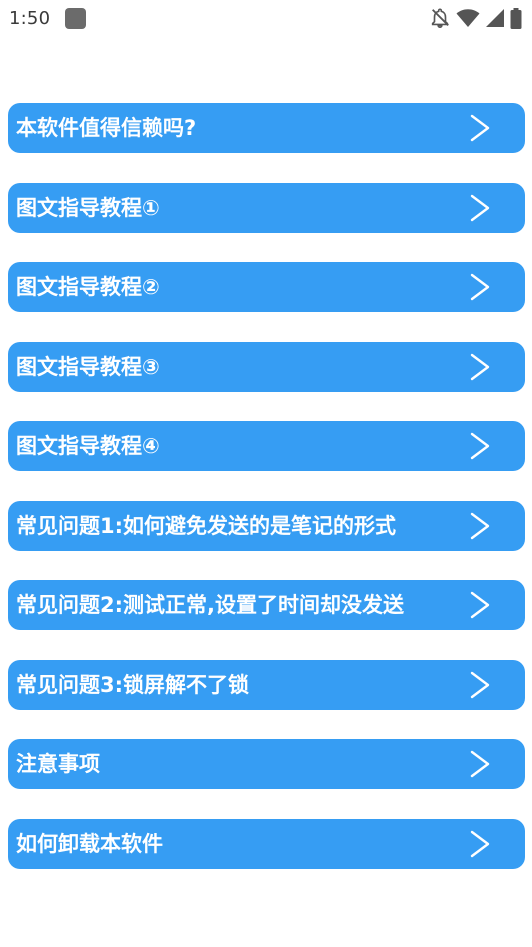 Image resolution: width=532 pixels, height=947 pixels. I want to click on menu-item-label: 常见问题3:锁屏解不了锁, so click(133, 684).